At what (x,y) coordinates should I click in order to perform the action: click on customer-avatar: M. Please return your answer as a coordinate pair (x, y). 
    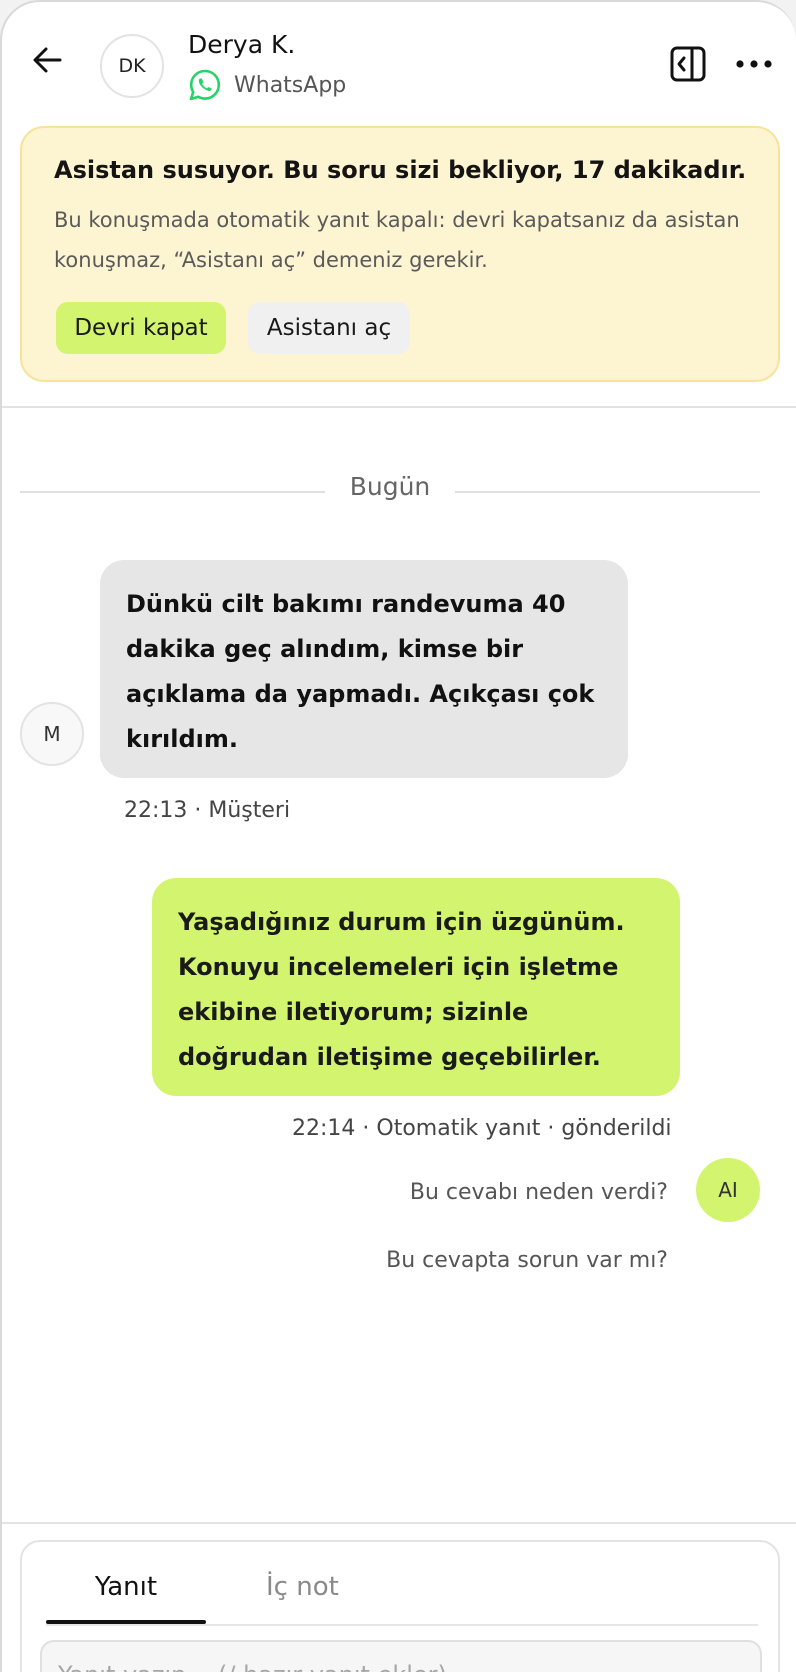
    Looking at the image, I should click on (52, 734).